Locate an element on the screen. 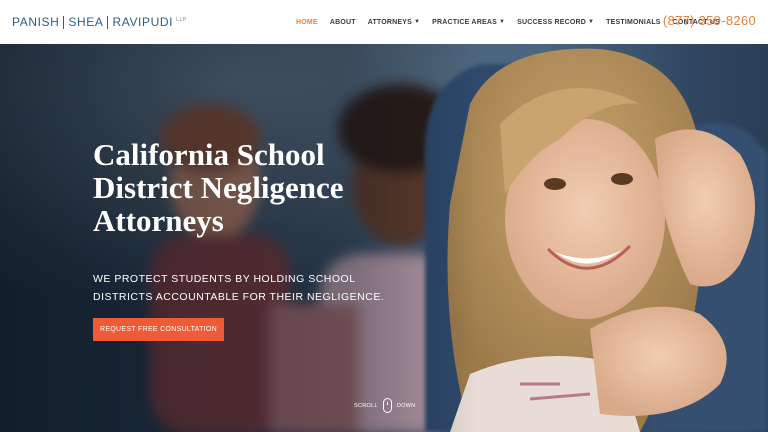  nav-attorneys: ATTORNEYS ▼ is located at coordinates (394, 22).